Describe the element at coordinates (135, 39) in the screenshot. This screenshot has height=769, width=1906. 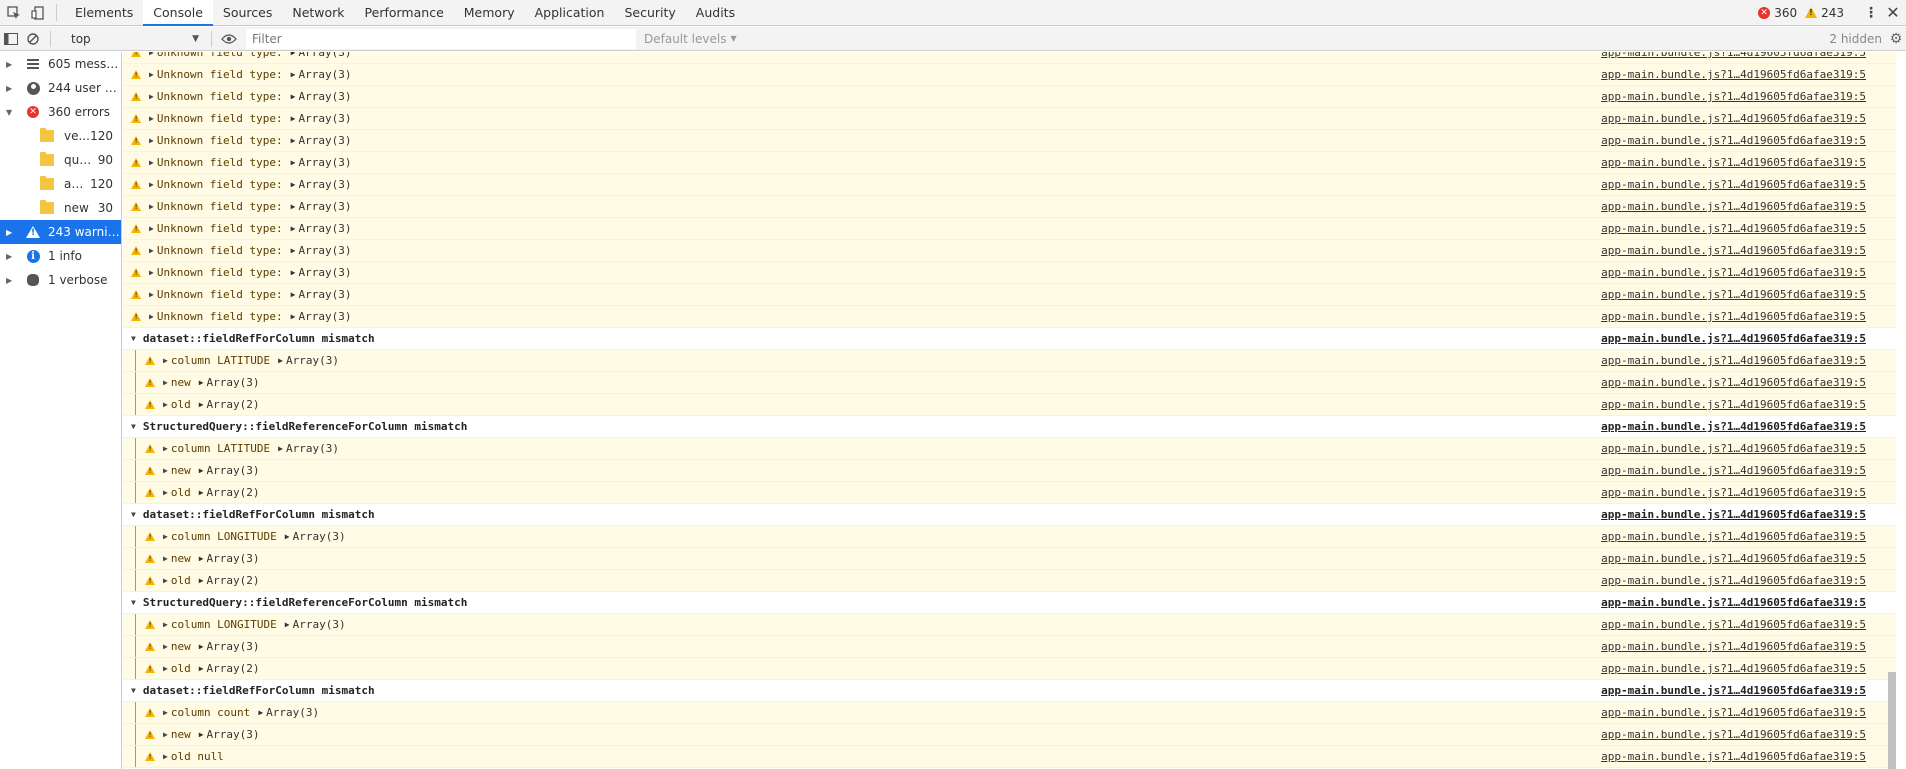
I see `context-selector: top ▼` at that location.